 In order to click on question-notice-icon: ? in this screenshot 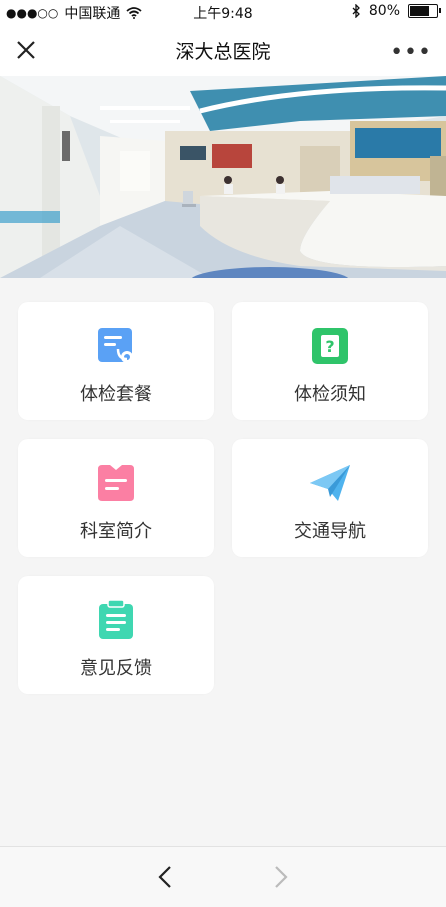, I will do `click(330, 346)`.